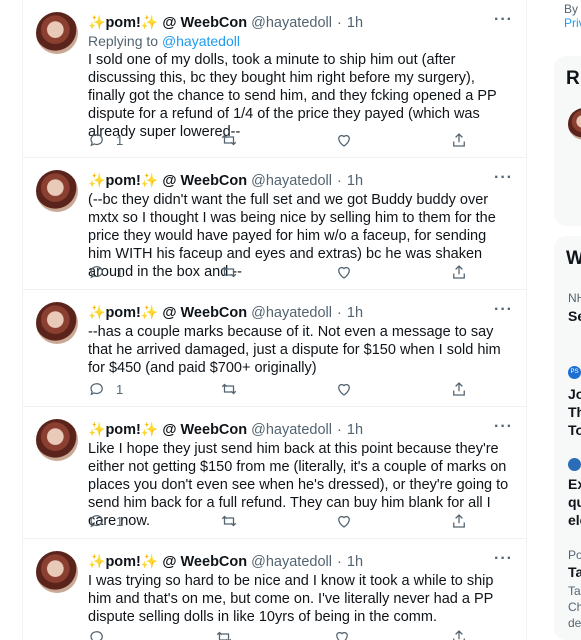 This screenshot has width=581, height=640. I want to click on trend-title: Se, so click(574, 316).